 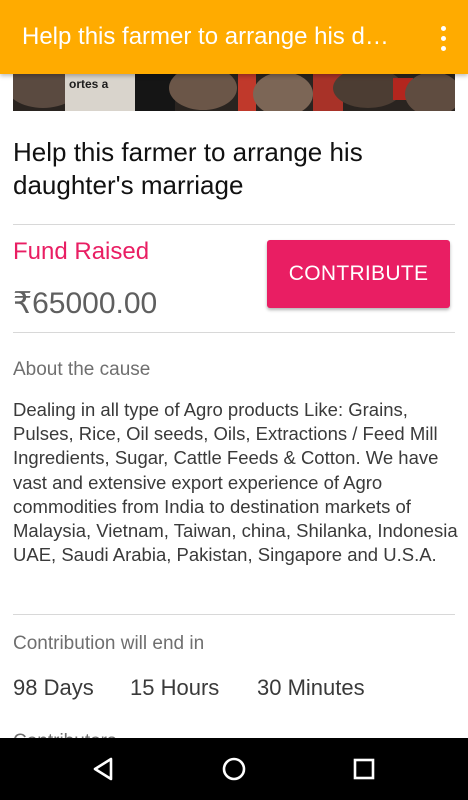 I want to click on system-nav-bar, so click(x=234, y=769).